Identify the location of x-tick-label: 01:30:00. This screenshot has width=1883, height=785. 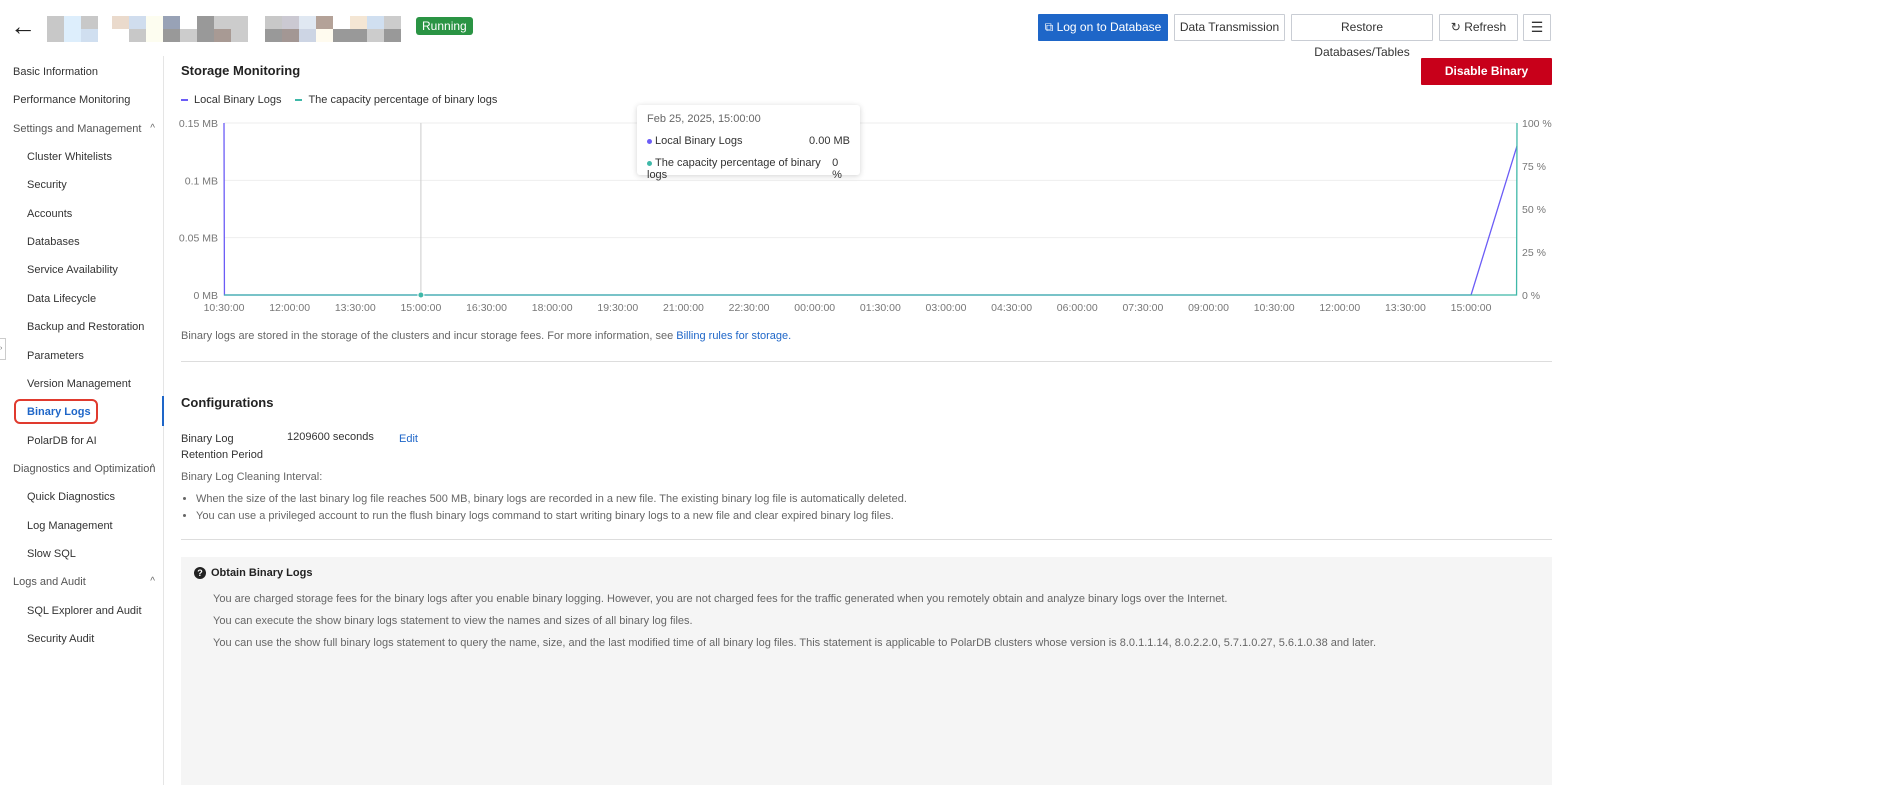
(880, 308).